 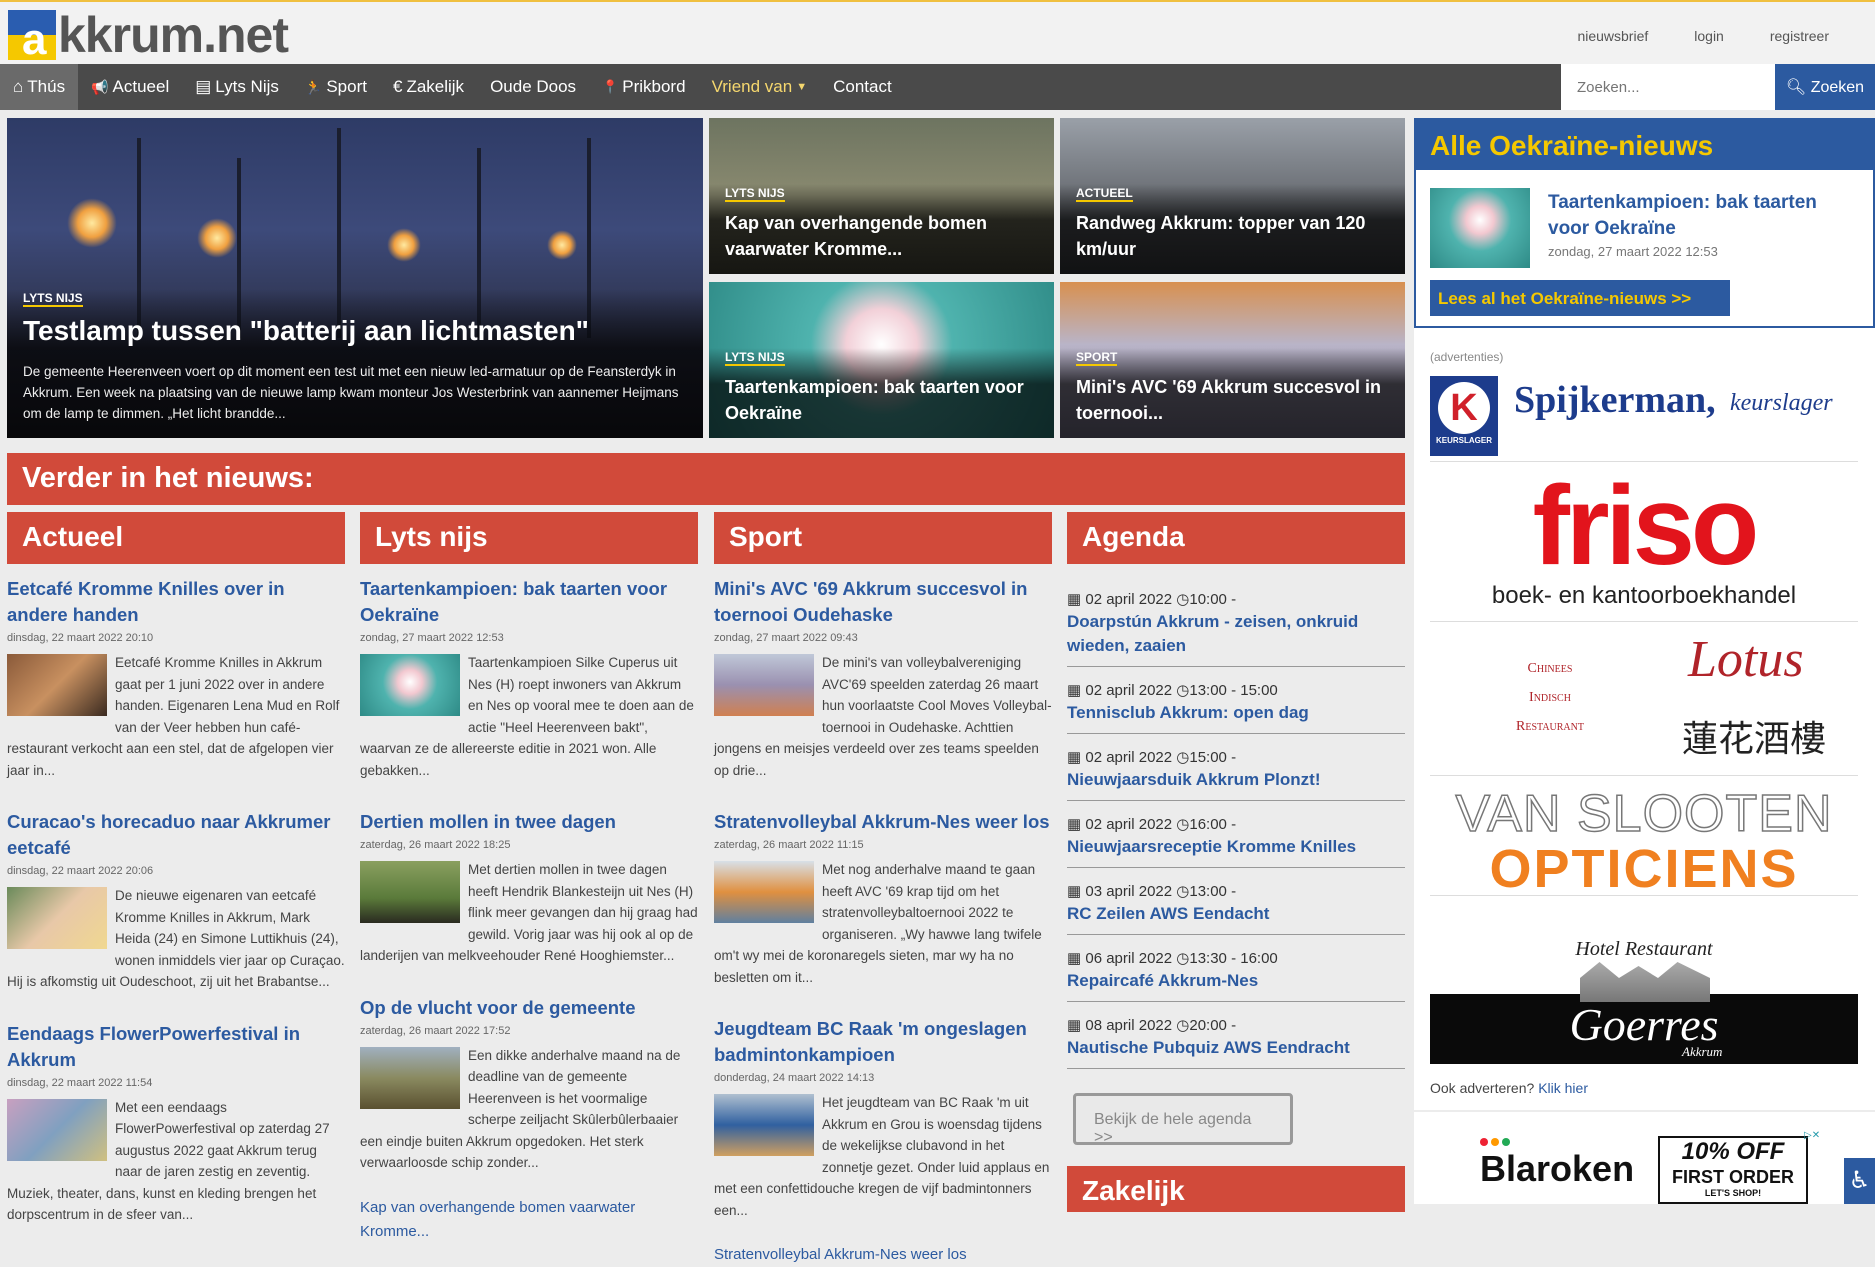 What do you see at coordinates (1612, 36) in the screenshot?
I see `newsletter-link: nieuwsbrief` at bounding box center [1612, 36].